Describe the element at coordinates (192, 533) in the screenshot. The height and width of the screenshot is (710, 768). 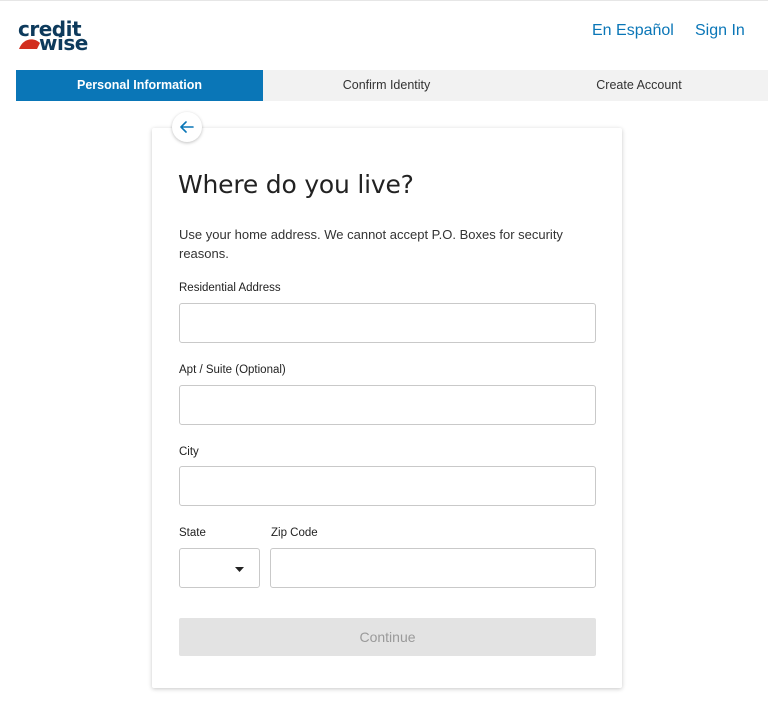
I see `state-label: State` at that location.